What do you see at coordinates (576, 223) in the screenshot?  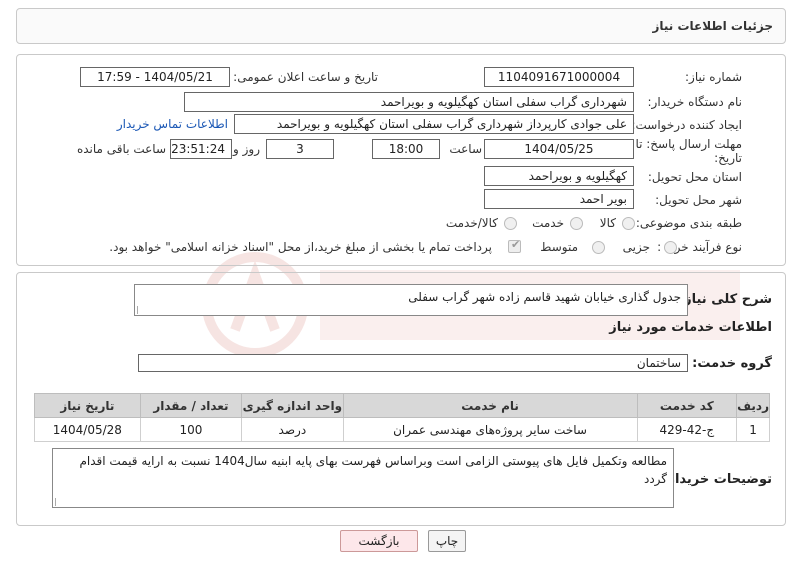 I see `category-radio-service` at bounding box center [576, 223].